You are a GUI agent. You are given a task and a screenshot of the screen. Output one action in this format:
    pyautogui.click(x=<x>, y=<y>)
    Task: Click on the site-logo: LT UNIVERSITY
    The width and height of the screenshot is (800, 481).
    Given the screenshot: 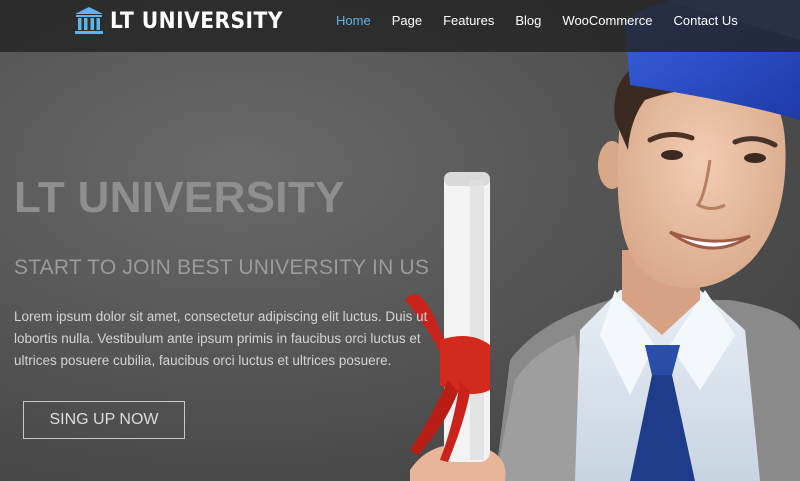 What is the action you would take?
    pyautogui.click(x=186, y=21)
    